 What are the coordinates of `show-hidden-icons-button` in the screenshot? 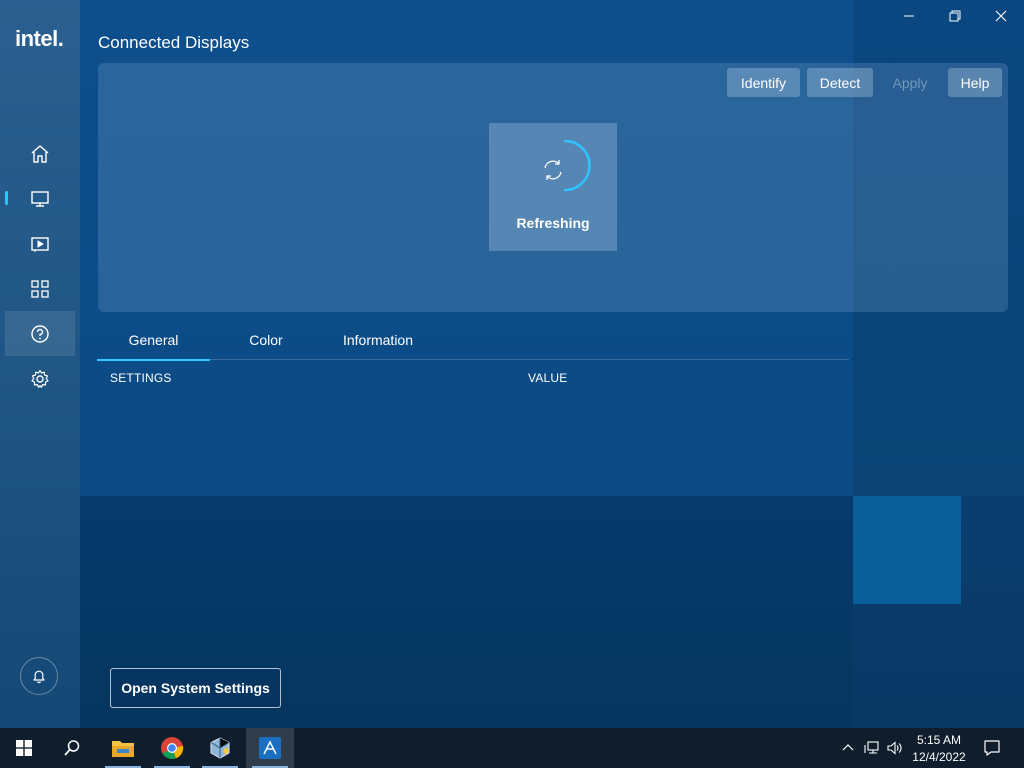 It's located at (848, 748).